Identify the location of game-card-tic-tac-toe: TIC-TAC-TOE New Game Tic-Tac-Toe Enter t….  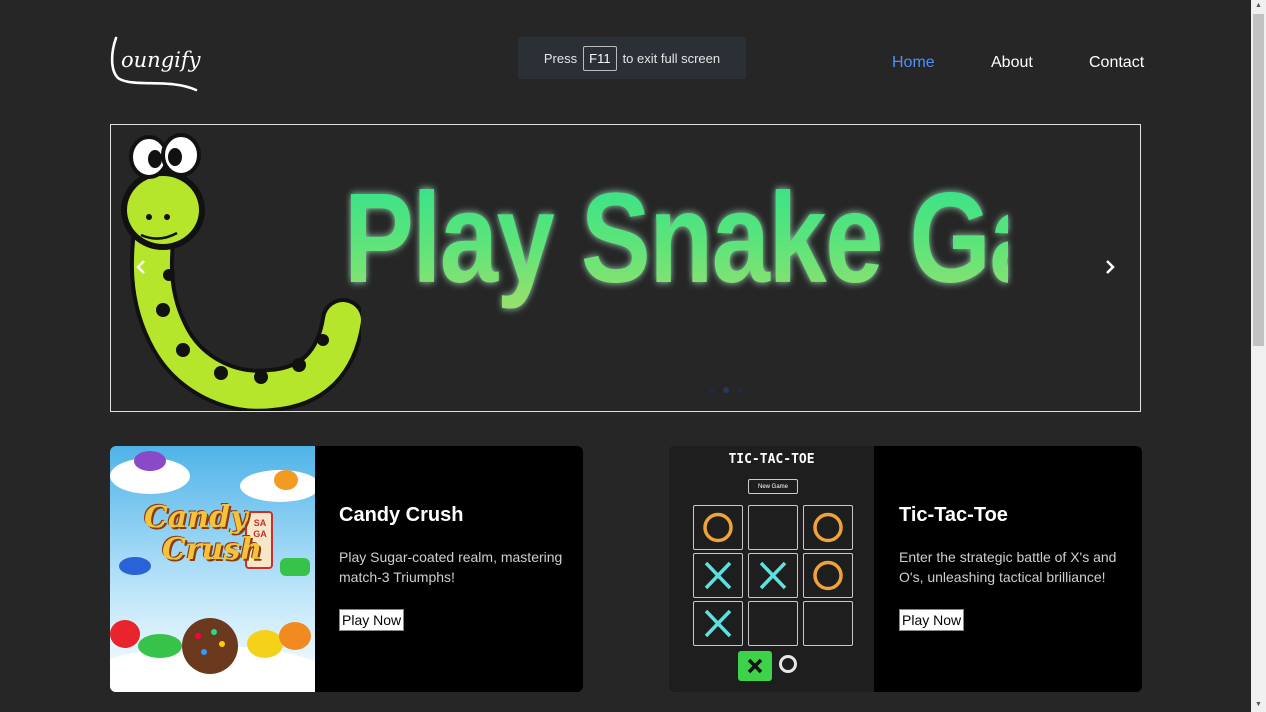
(905, 569).